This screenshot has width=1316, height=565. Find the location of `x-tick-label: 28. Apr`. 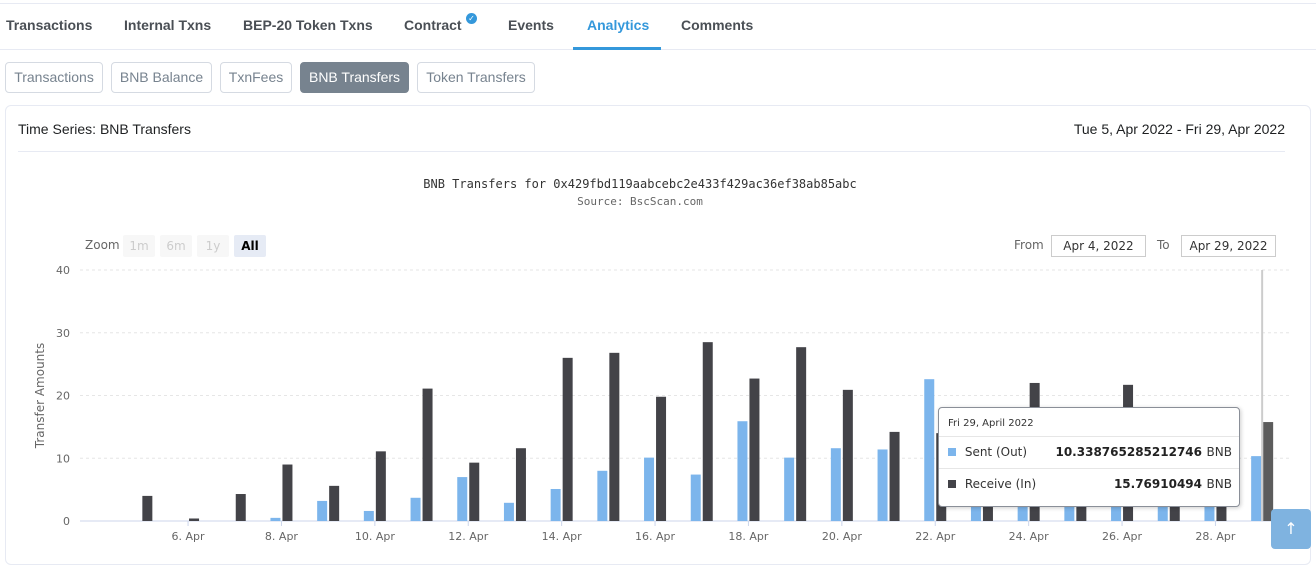

x-tick-label: 28. Apr is located at coordinates (1215, 536).